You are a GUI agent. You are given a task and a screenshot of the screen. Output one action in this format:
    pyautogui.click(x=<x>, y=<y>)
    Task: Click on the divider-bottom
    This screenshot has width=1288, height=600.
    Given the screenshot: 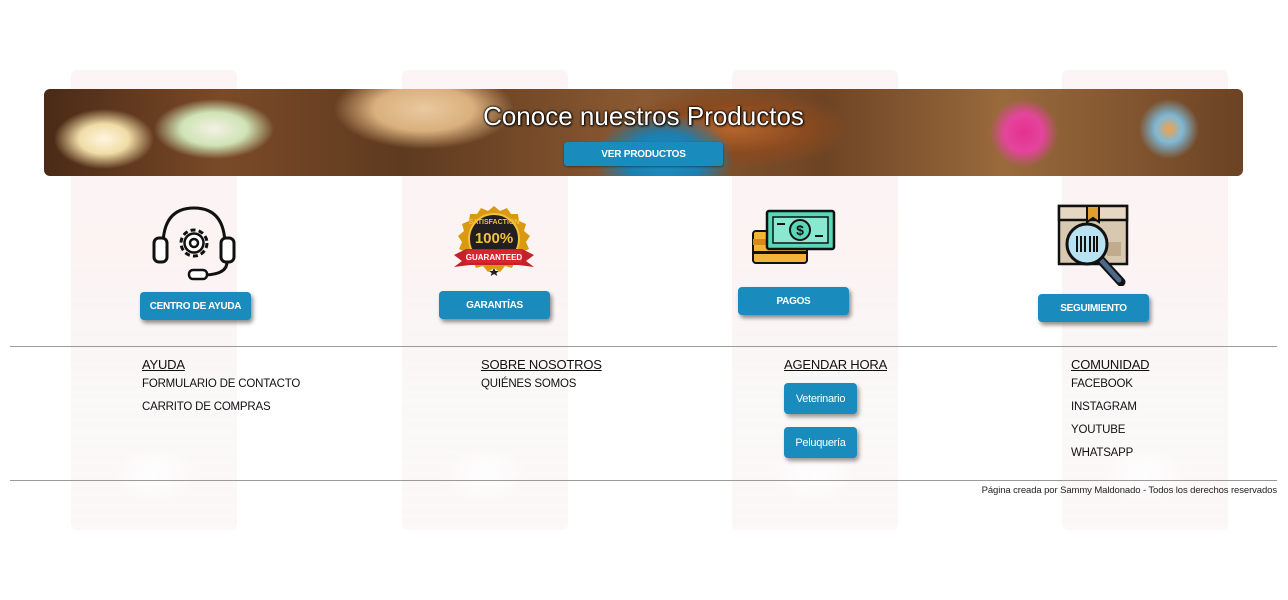 What is the action you would take?
    pyautogui.click(x=643, y=480)
    